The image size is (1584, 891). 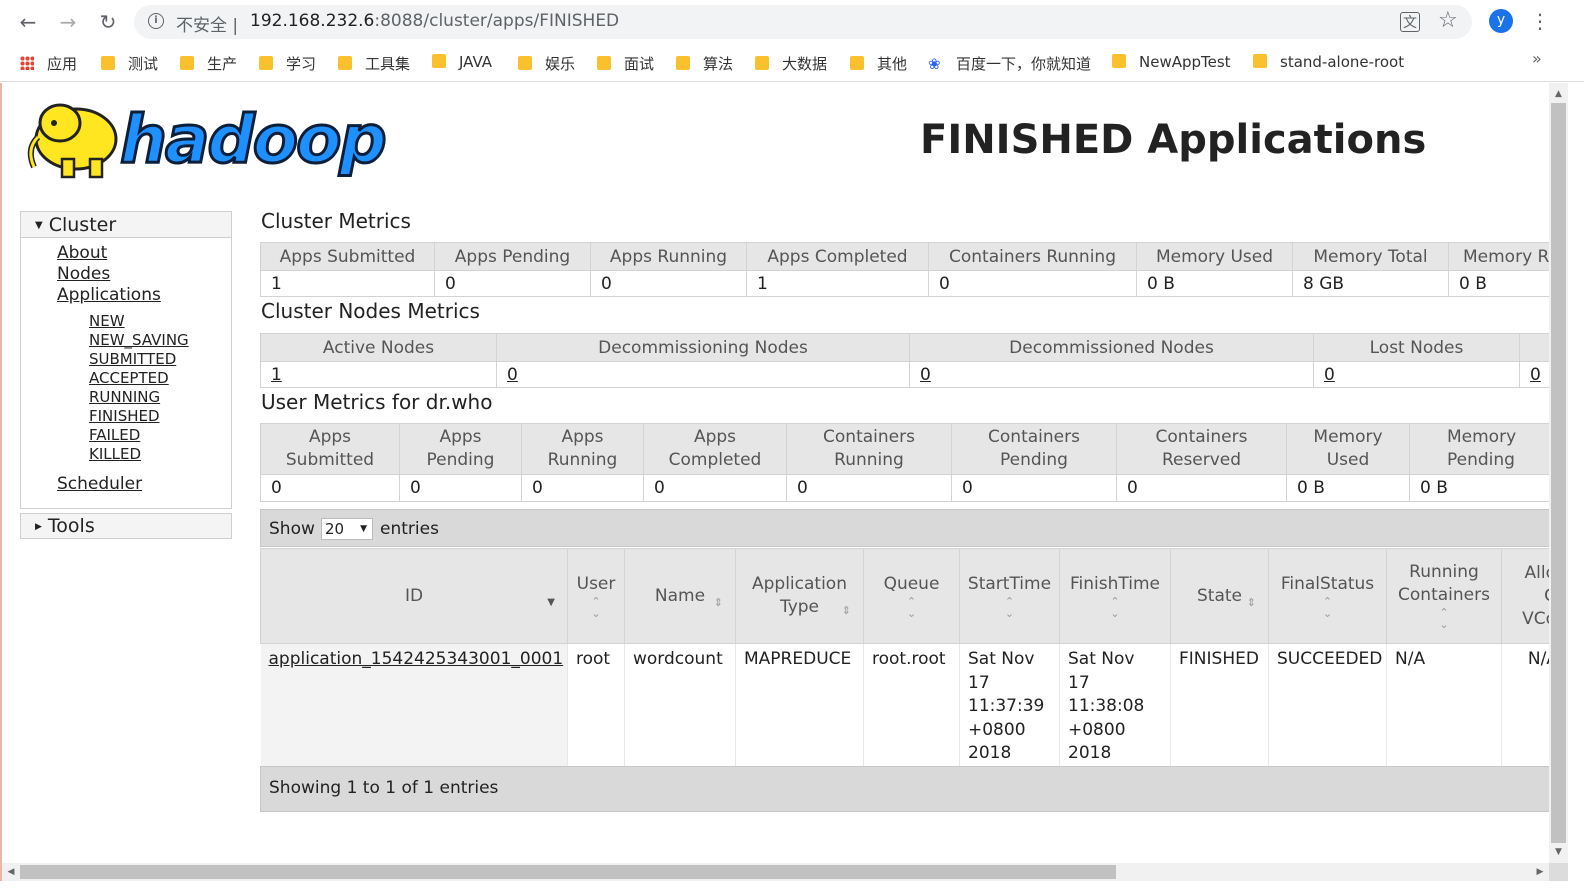 What do you see at coordinates (1328, 63) in the screenshot?
I see `bookmark-folder: stand-alone-root` at bounding box center [1328, 63].